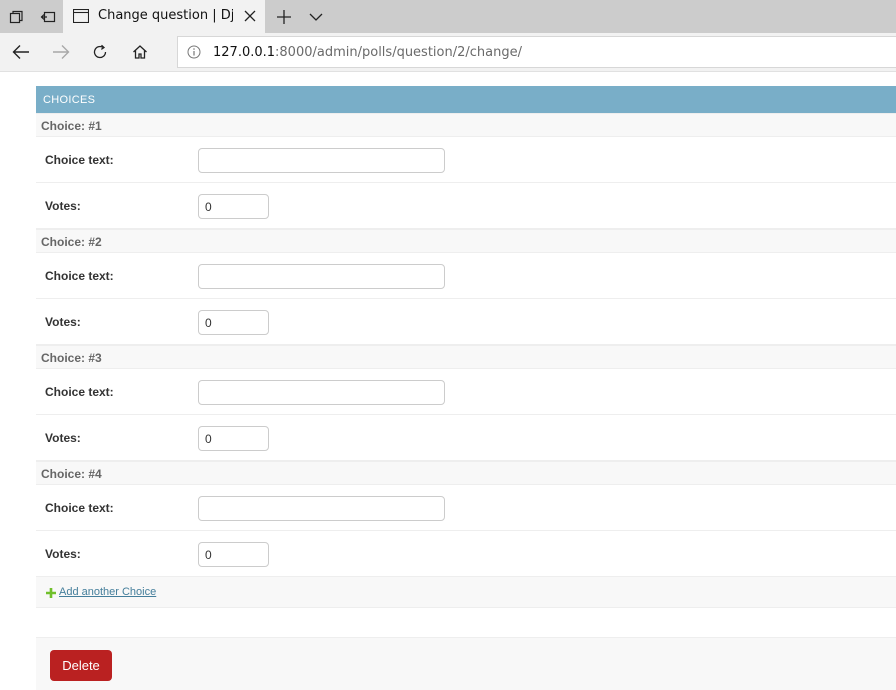  What do you see at coordinates (194, 53) in the screenshot?
I see `info-icon` at bounding box center [194, 53].